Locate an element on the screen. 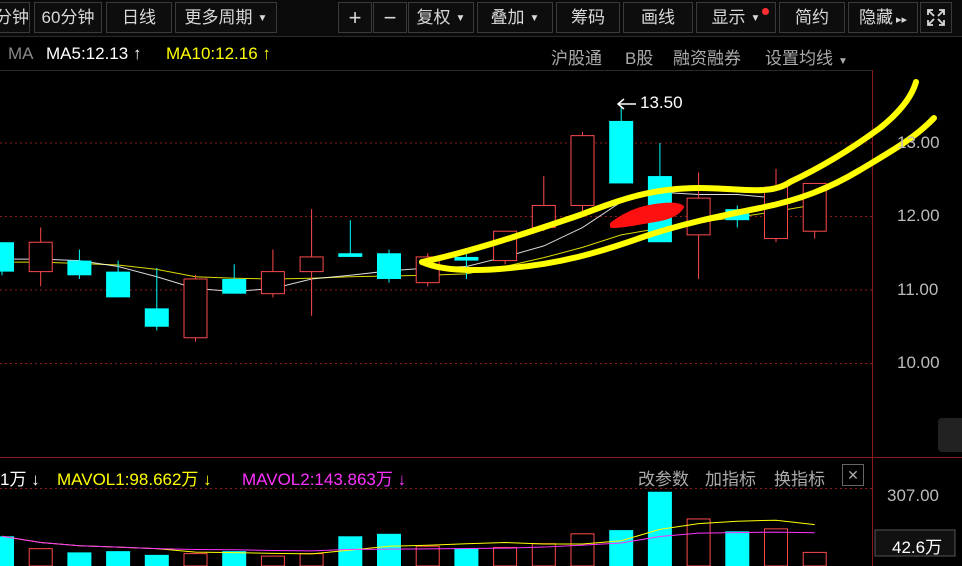 The width and height of the screenshot is (962, 566). scroll-handle is located at coordinates (950, 435).